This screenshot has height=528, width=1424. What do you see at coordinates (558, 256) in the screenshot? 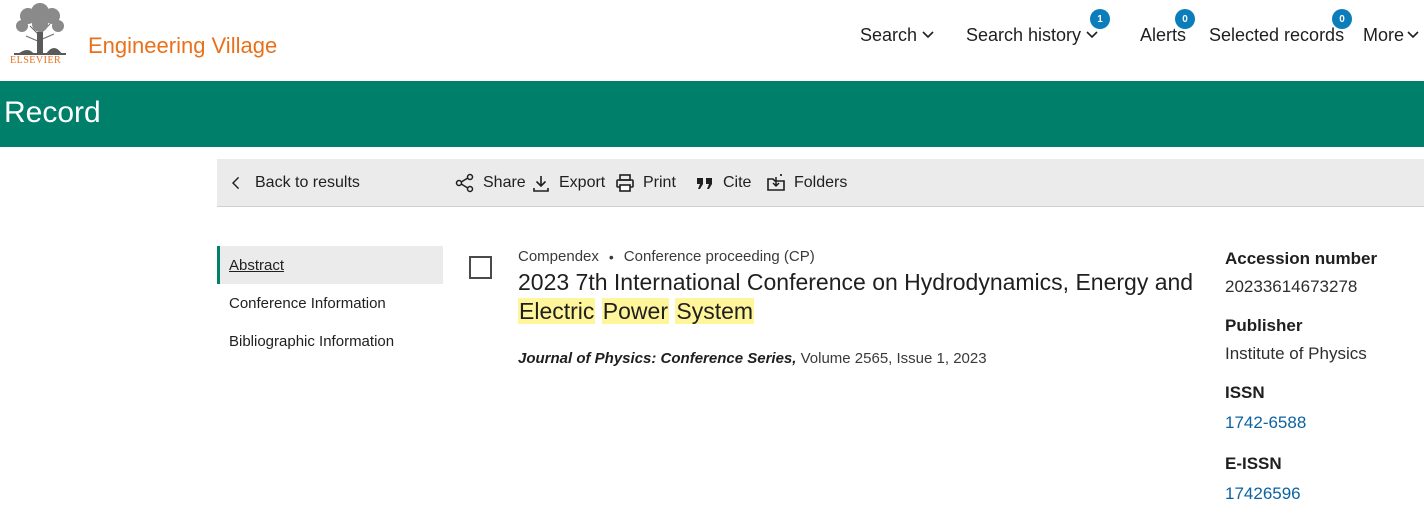
I see `database-name: Compendex` at bounding box center [558, 256].